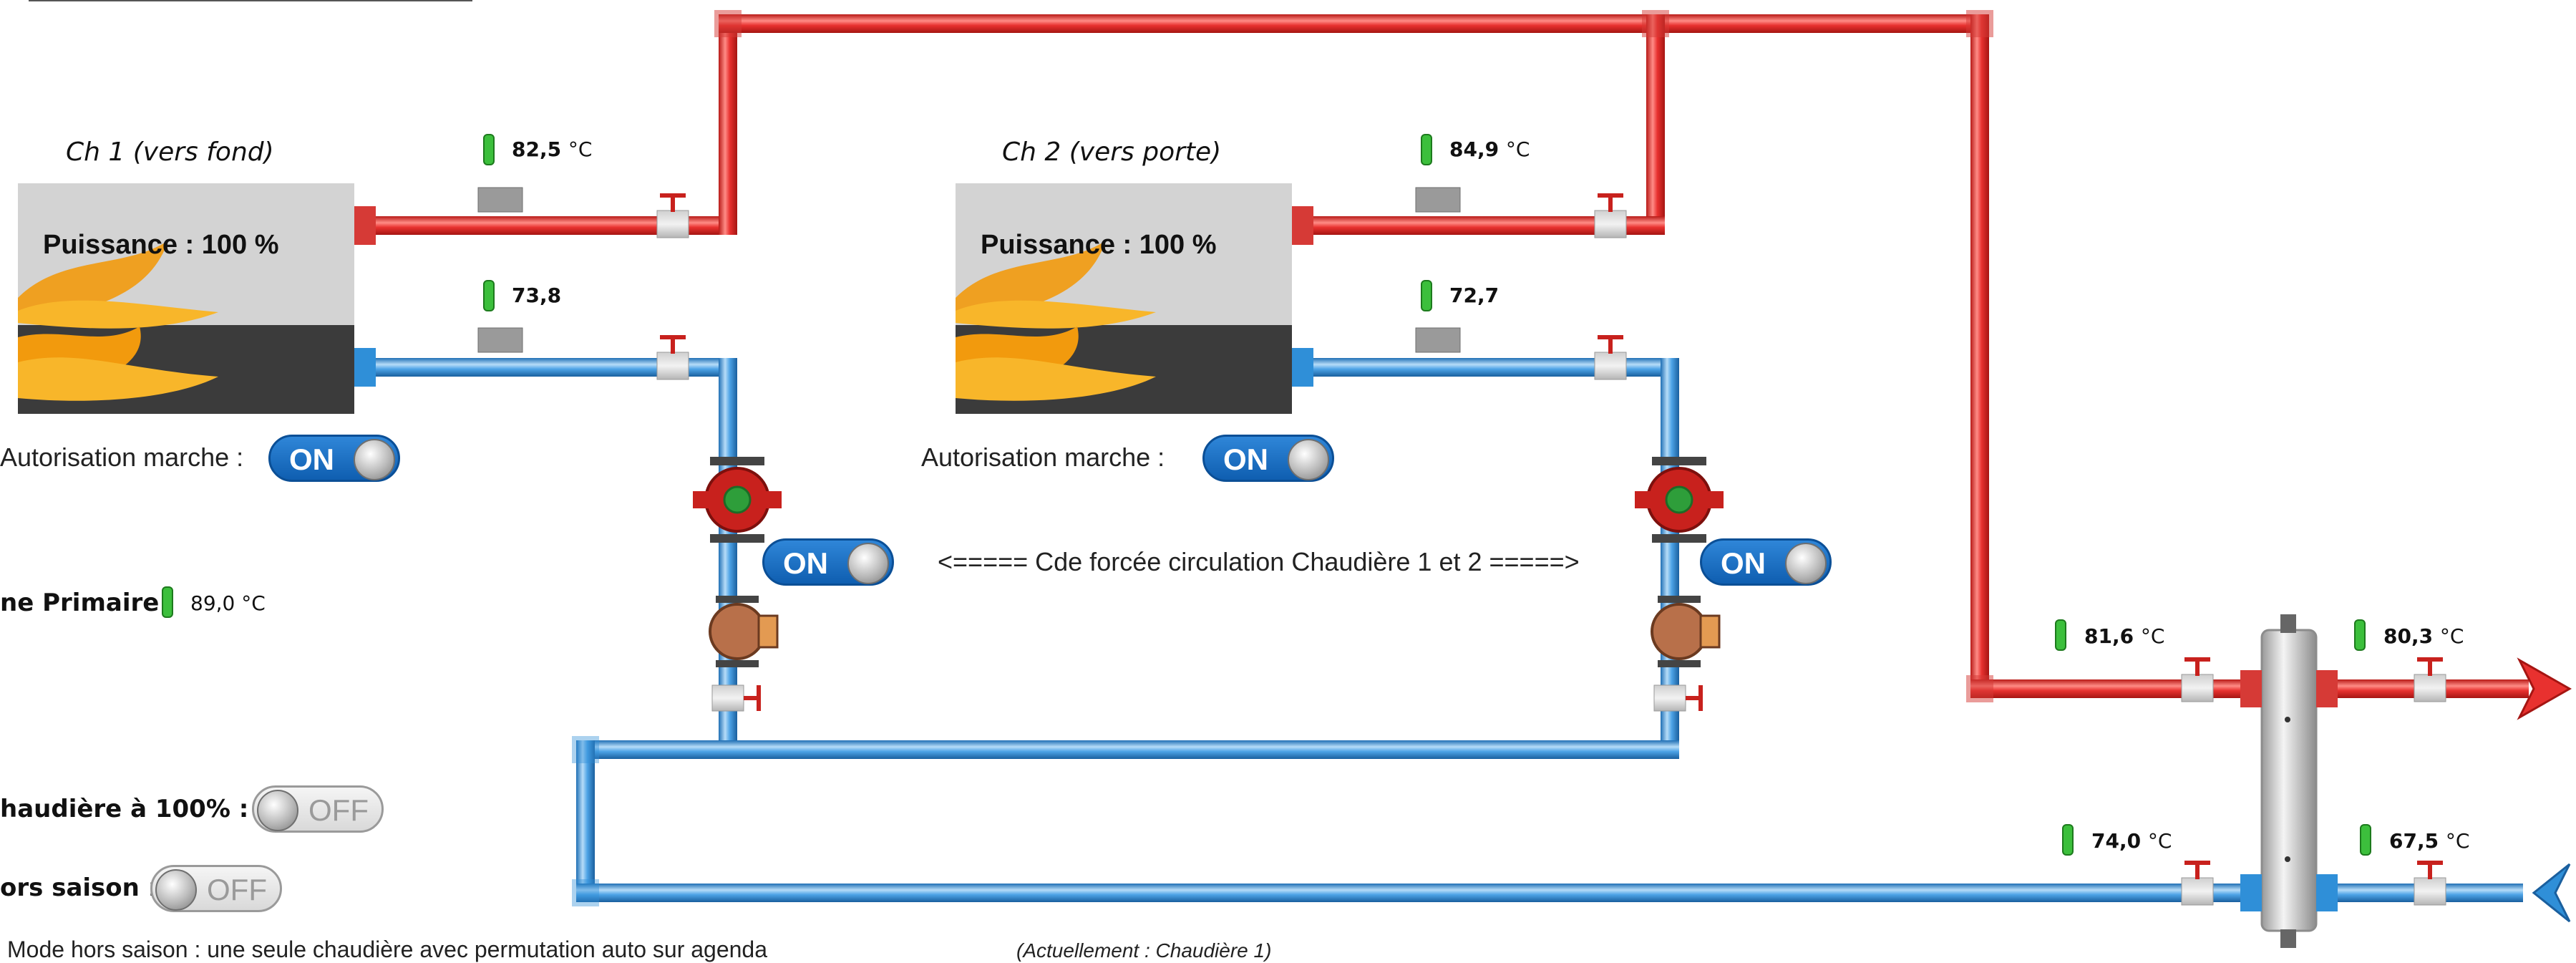  Describe the element at coordinates (1474, 295) in the screenshot. I see `boiler-2-return-temp: 72,7` at that location.